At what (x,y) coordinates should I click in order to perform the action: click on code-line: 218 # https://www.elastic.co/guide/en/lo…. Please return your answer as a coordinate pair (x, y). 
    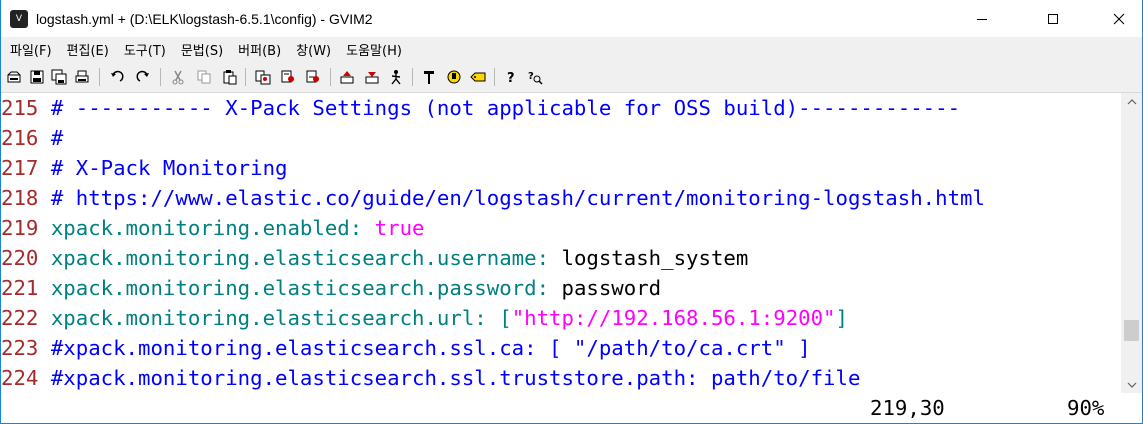
    Looking at the image, I should click on (493, 198).